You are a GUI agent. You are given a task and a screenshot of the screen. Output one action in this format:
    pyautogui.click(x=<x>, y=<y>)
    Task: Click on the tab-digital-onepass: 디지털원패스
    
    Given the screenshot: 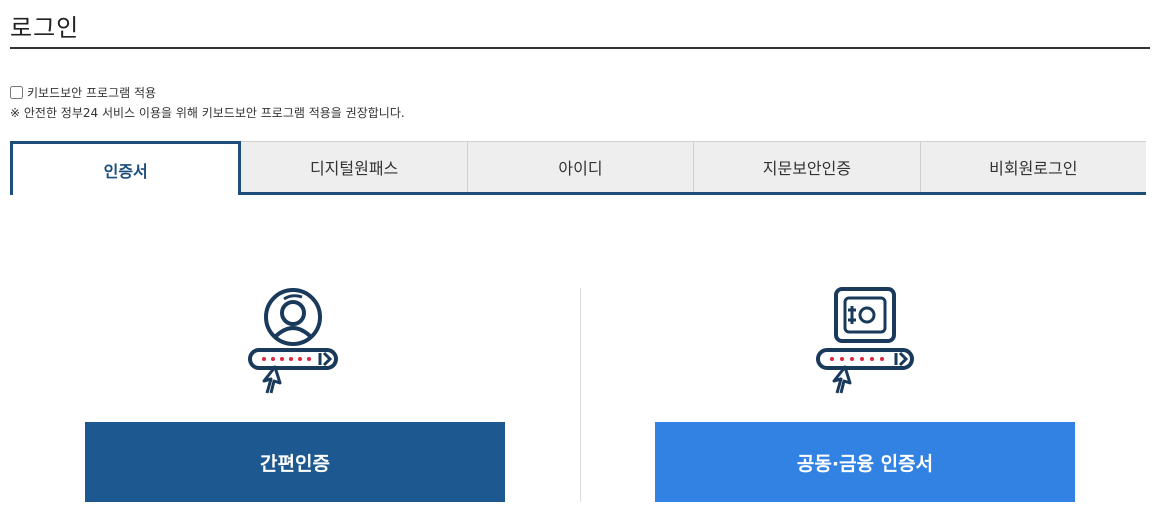 What is the action you would take?
    pyautogui.click(x=354, y=166)
    